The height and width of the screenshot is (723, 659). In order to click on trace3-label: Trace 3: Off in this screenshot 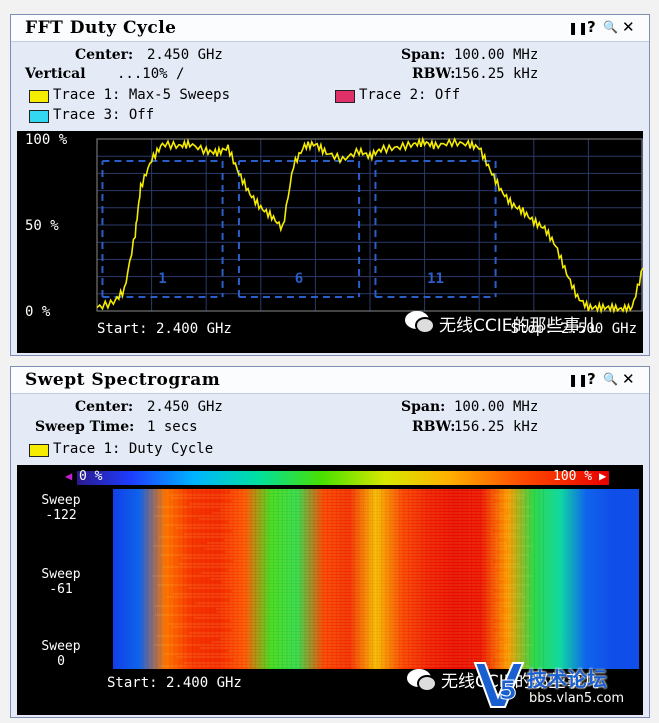, I will do `click(103, 115)`.